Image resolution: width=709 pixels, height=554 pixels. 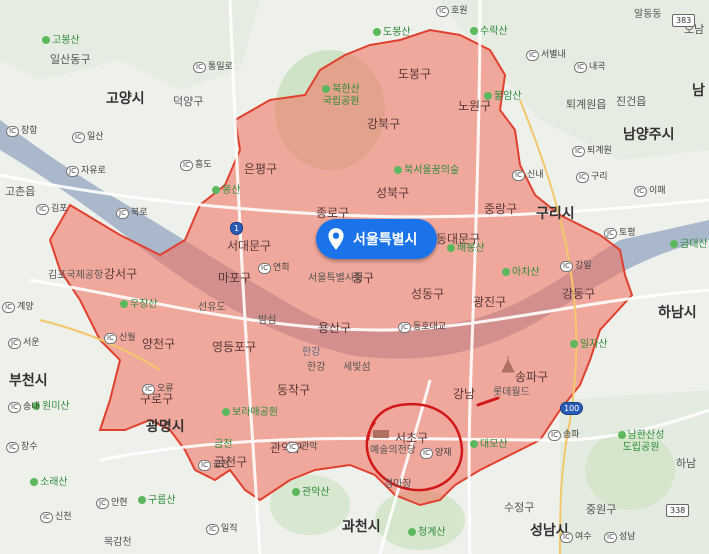 What do you see at coordinates (18, 307) in the screenshot?
I see `interchange-label: IC 계양` at bounding box center [18, 307].